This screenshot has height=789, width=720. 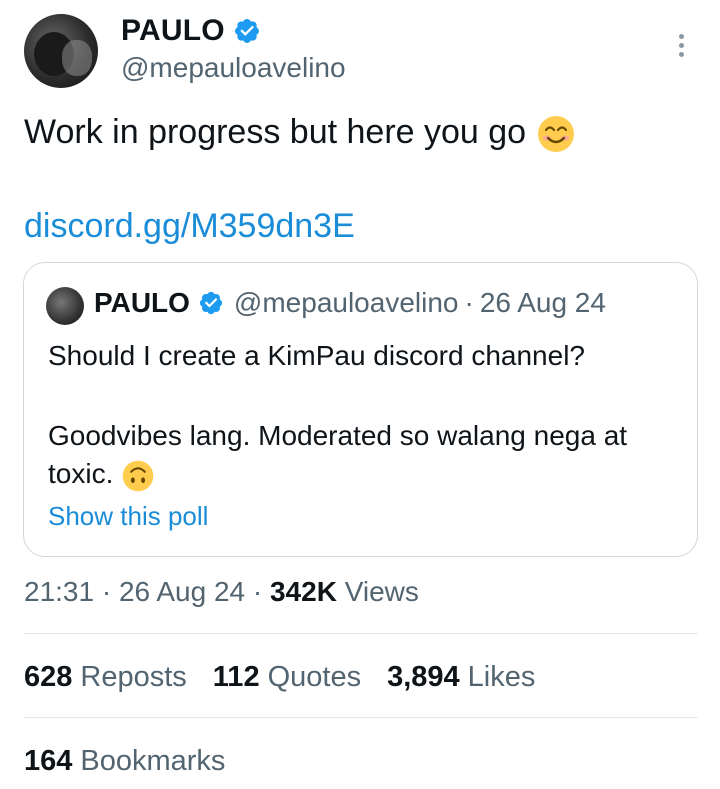 I want to click on bookmarks-count: 164, so click(x=48, y=761).